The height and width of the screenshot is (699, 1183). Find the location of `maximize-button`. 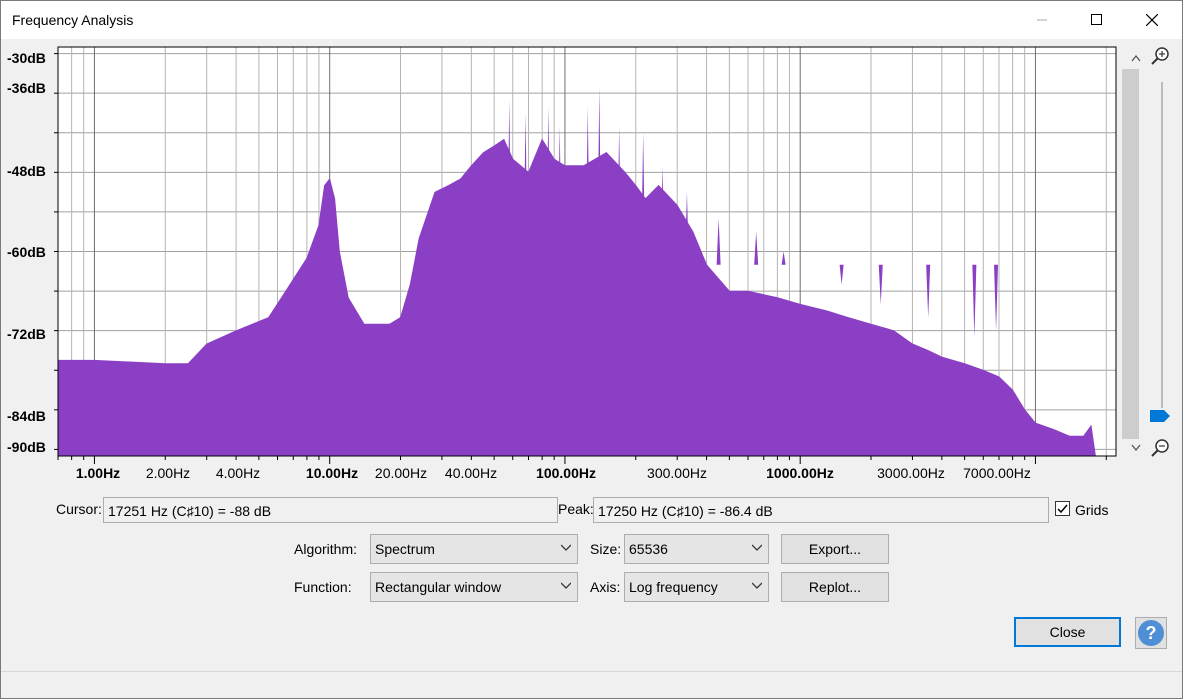

maximize-button is located at coordinates (1097, 20).